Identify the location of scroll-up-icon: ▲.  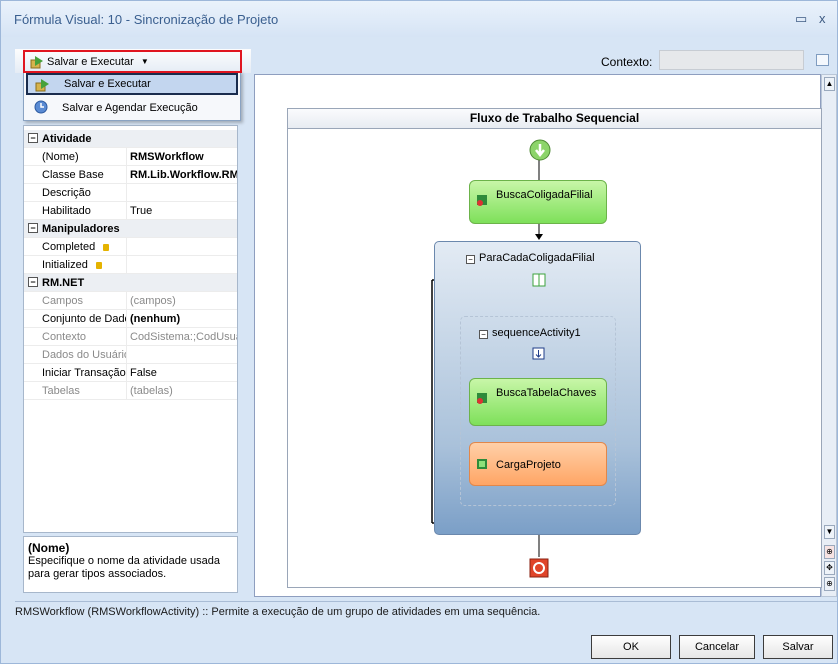
(829, 84).